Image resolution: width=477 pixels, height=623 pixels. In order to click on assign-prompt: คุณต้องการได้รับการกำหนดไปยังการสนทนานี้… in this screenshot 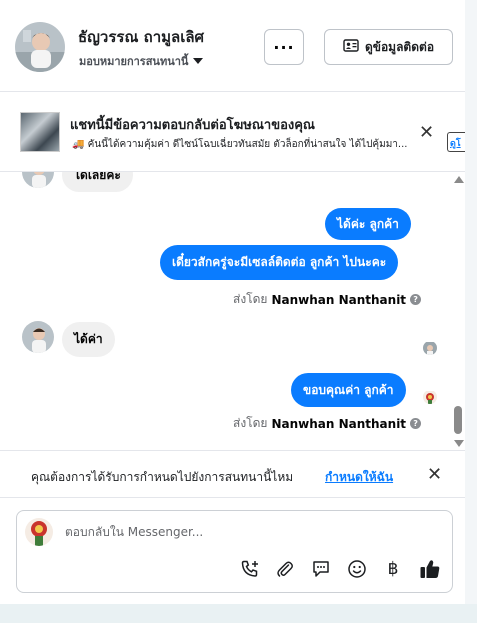, I will do `click(232, 474)`.